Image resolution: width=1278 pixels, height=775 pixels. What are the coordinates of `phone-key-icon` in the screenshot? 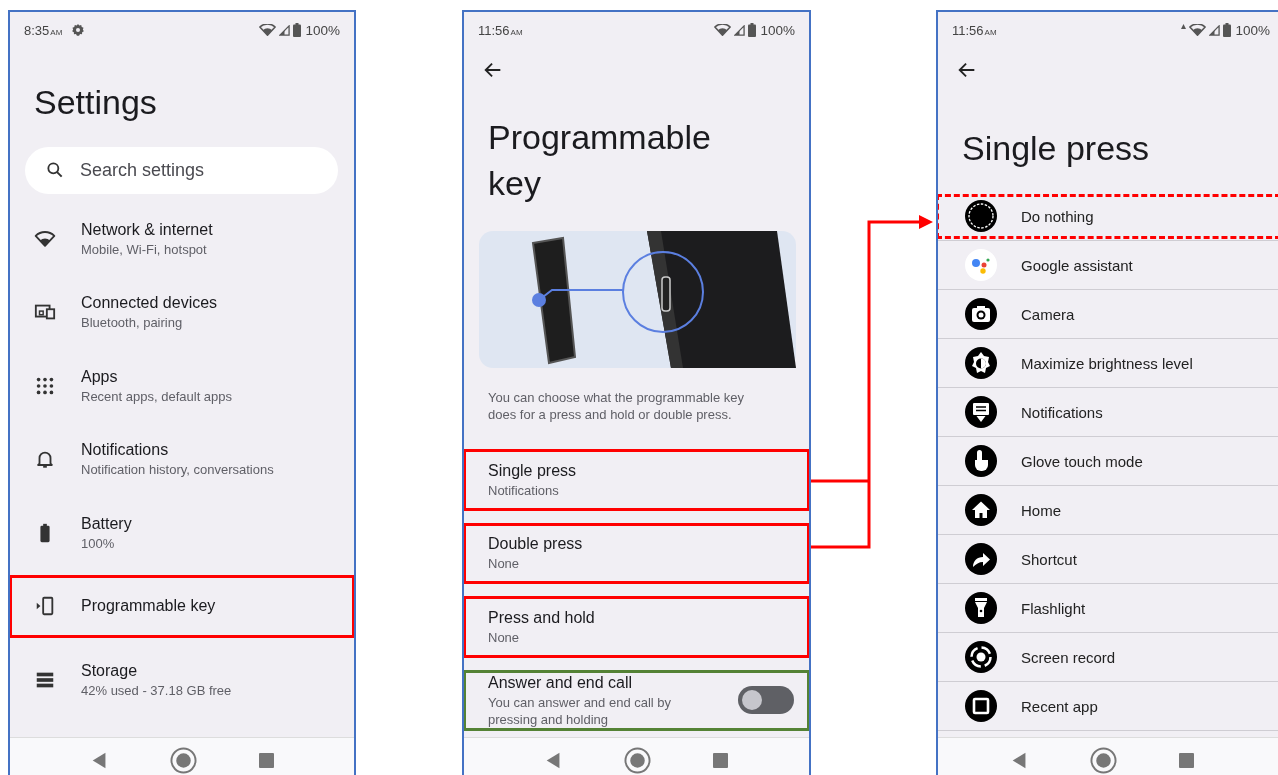 It's located at (45, 606).